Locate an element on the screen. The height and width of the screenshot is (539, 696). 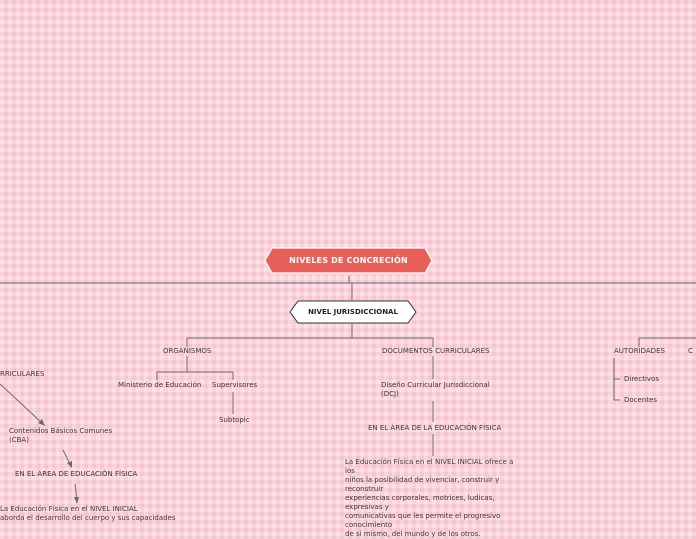
cba-node: Contenidos Básicos Comunes (CBA) is located at coordinates (60, 436).